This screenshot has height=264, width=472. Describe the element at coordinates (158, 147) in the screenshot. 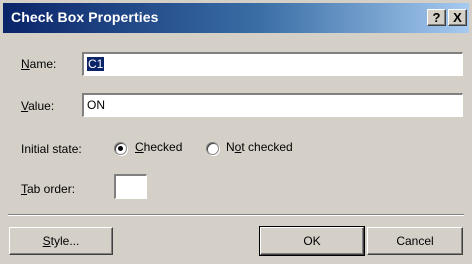

I see `checked-radio-label: Checked` at that location.